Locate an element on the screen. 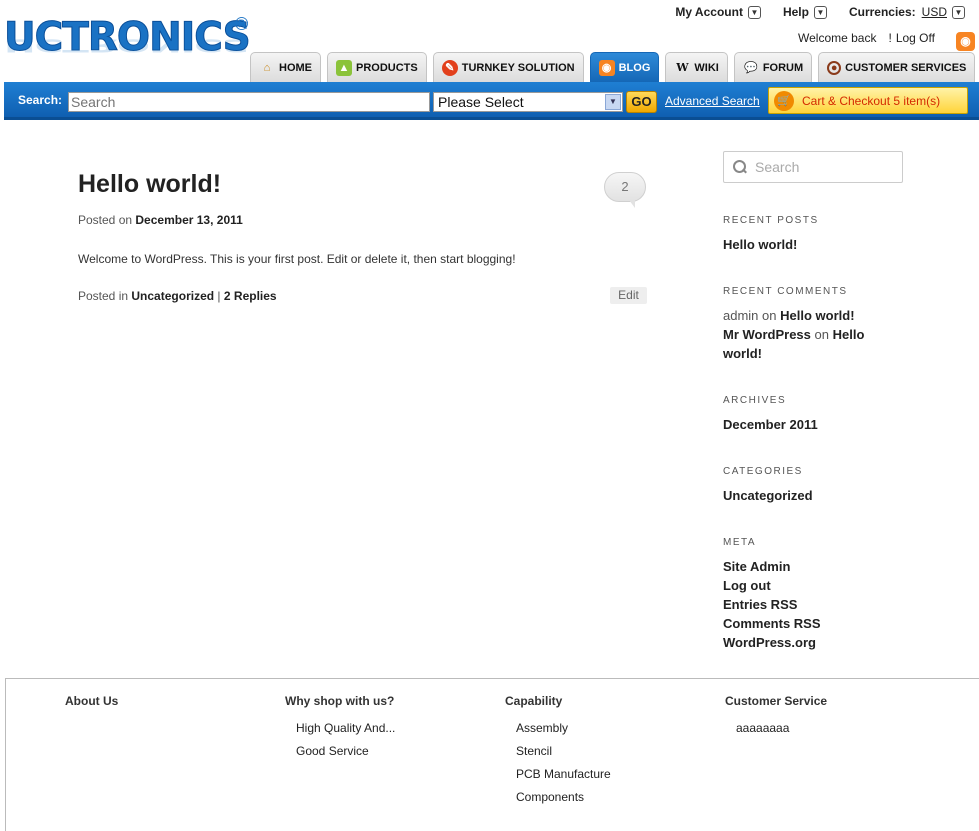  tab-label: FORUM is located at coordinates (783, 67).